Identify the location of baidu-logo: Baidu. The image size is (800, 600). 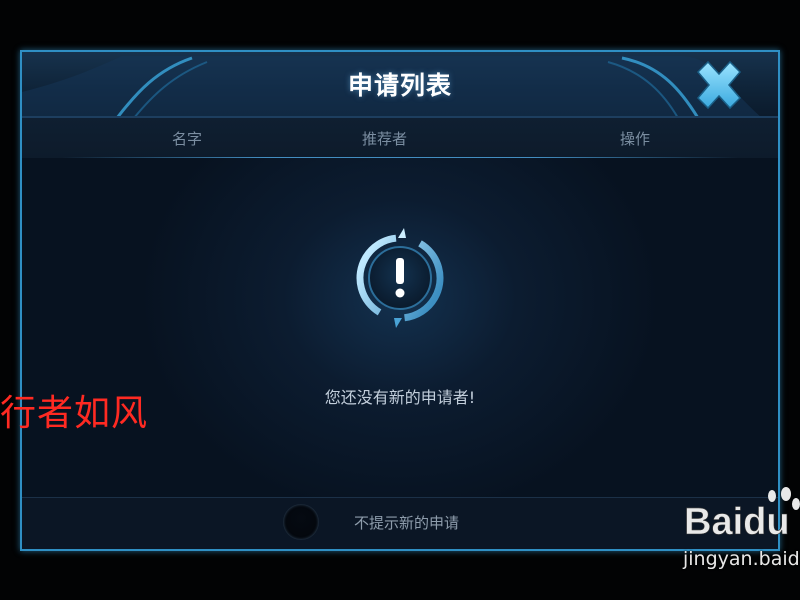
(742, 515).